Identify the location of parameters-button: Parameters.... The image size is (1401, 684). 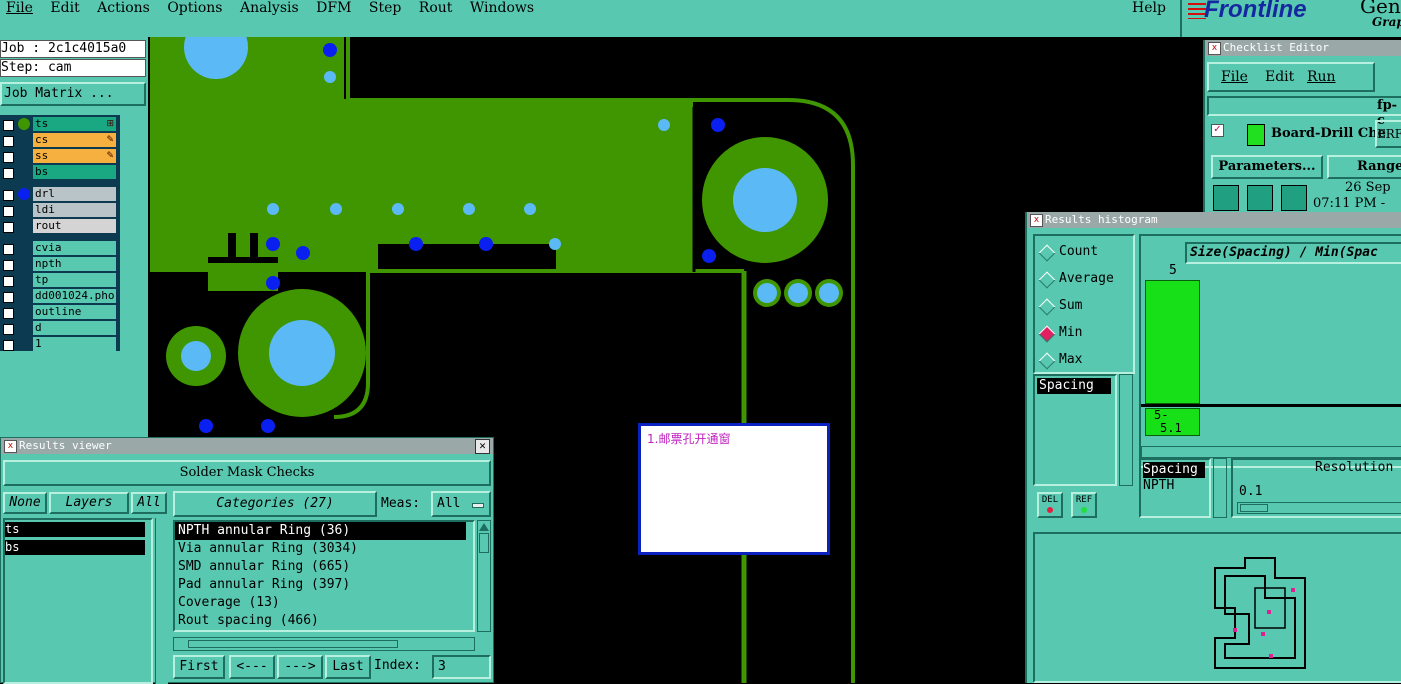
(1267, 167).